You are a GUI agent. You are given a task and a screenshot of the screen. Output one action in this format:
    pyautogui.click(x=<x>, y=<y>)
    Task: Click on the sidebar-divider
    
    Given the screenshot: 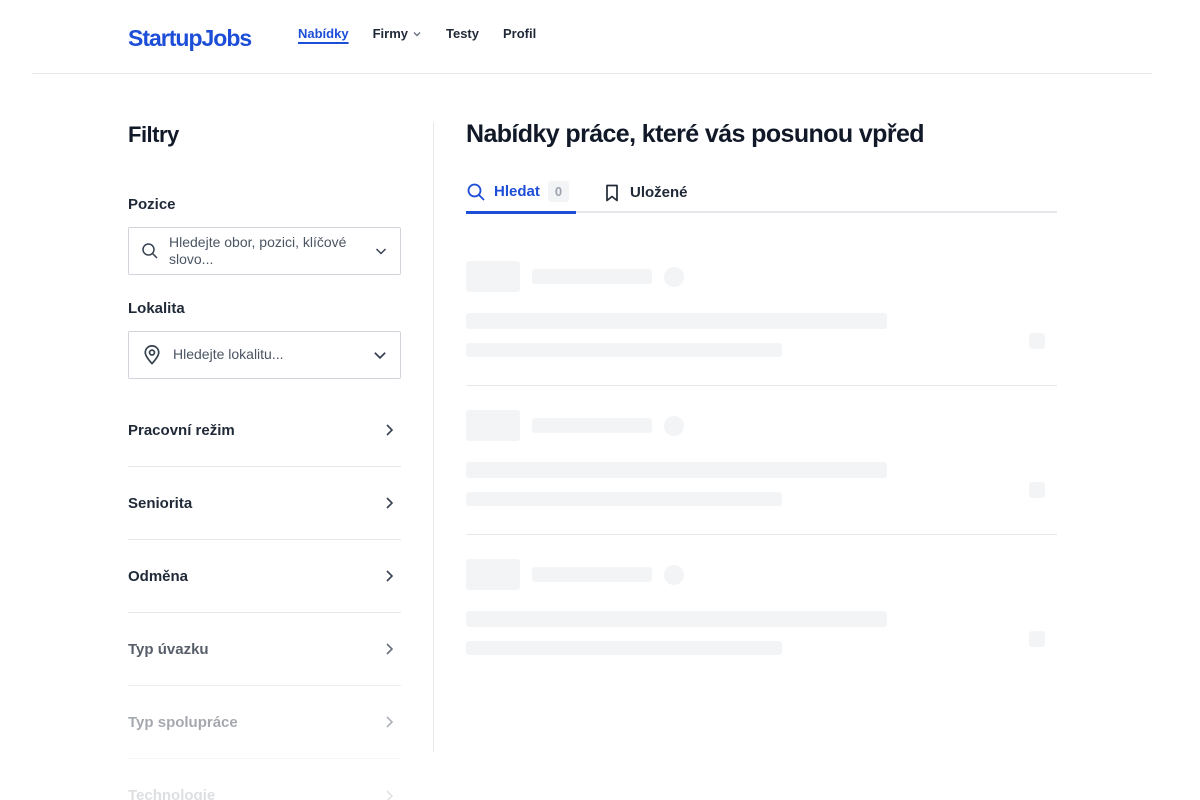 What is the action you would take?
    pyautogui.click(x=433, y=437)
    